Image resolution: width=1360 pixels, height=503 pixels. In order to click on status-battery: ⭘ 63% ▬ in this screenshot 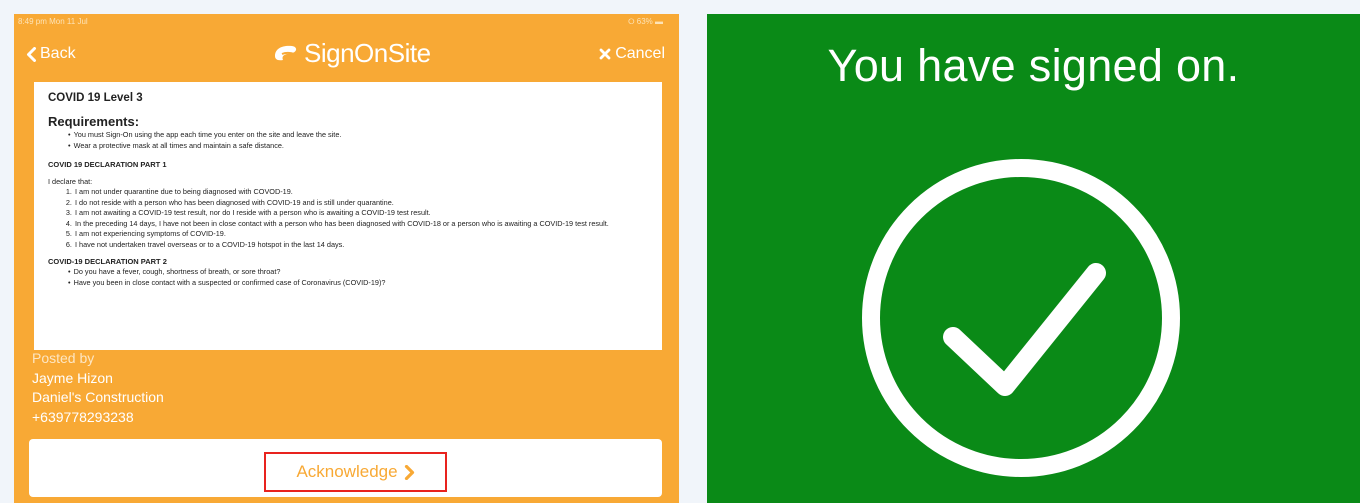, I will do `click(645, 21)`.